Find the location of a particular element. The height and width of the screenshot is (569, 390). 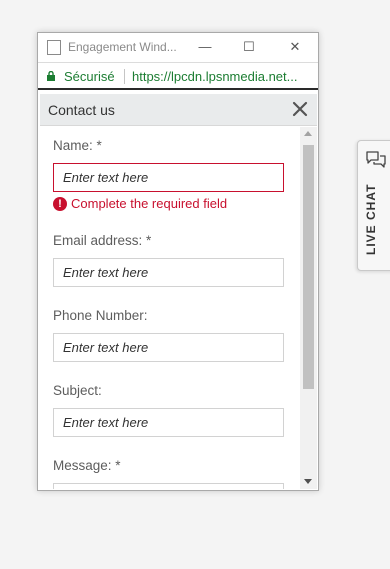

email-input is located at coordinates (168, 272).